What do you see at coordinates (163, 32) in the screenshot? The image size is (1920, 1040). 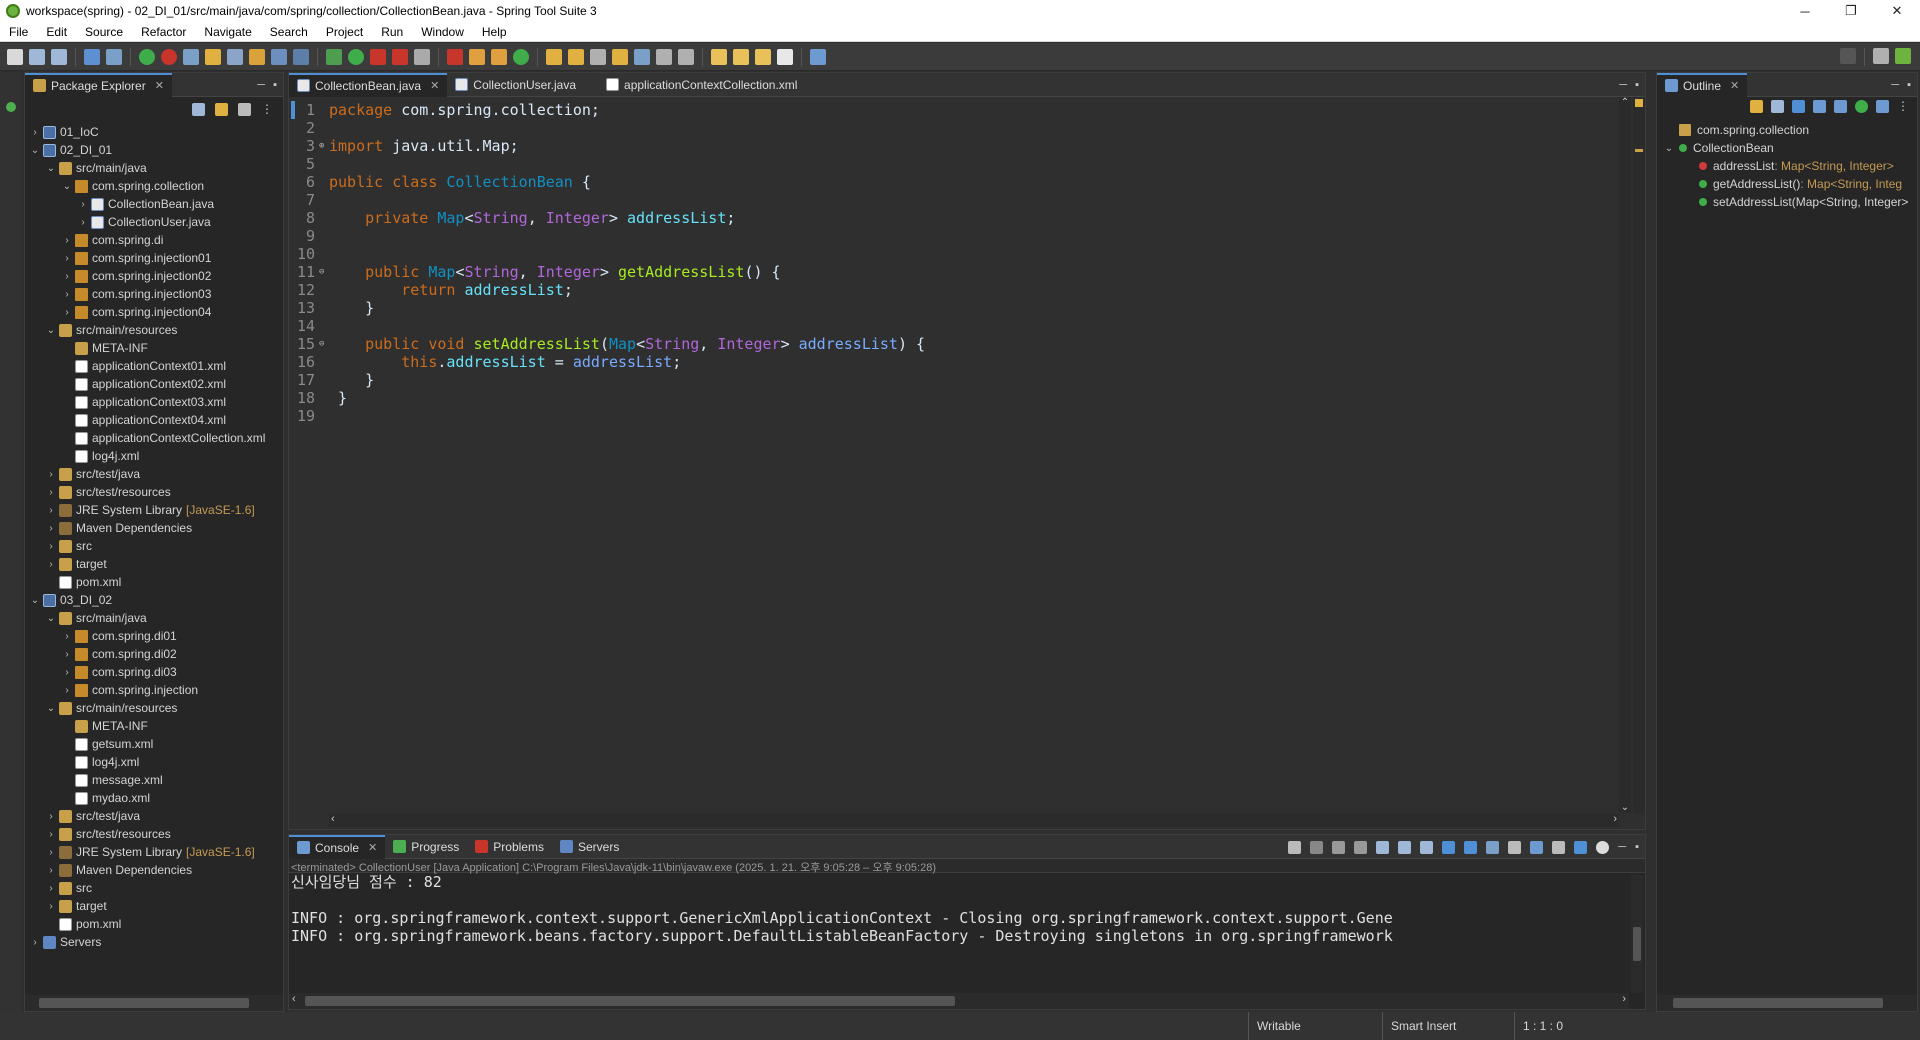 I see `menu-refactor: Refactor` at bounding box center [163, 32].